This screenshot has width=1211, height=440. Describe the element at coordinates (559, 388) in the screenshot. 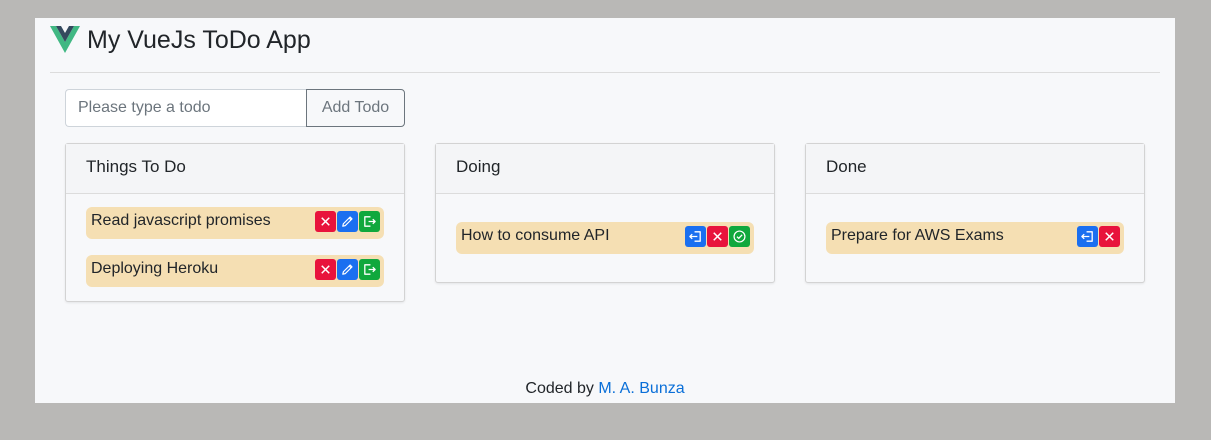

I see `footer-prefix: Coded by` at that location.